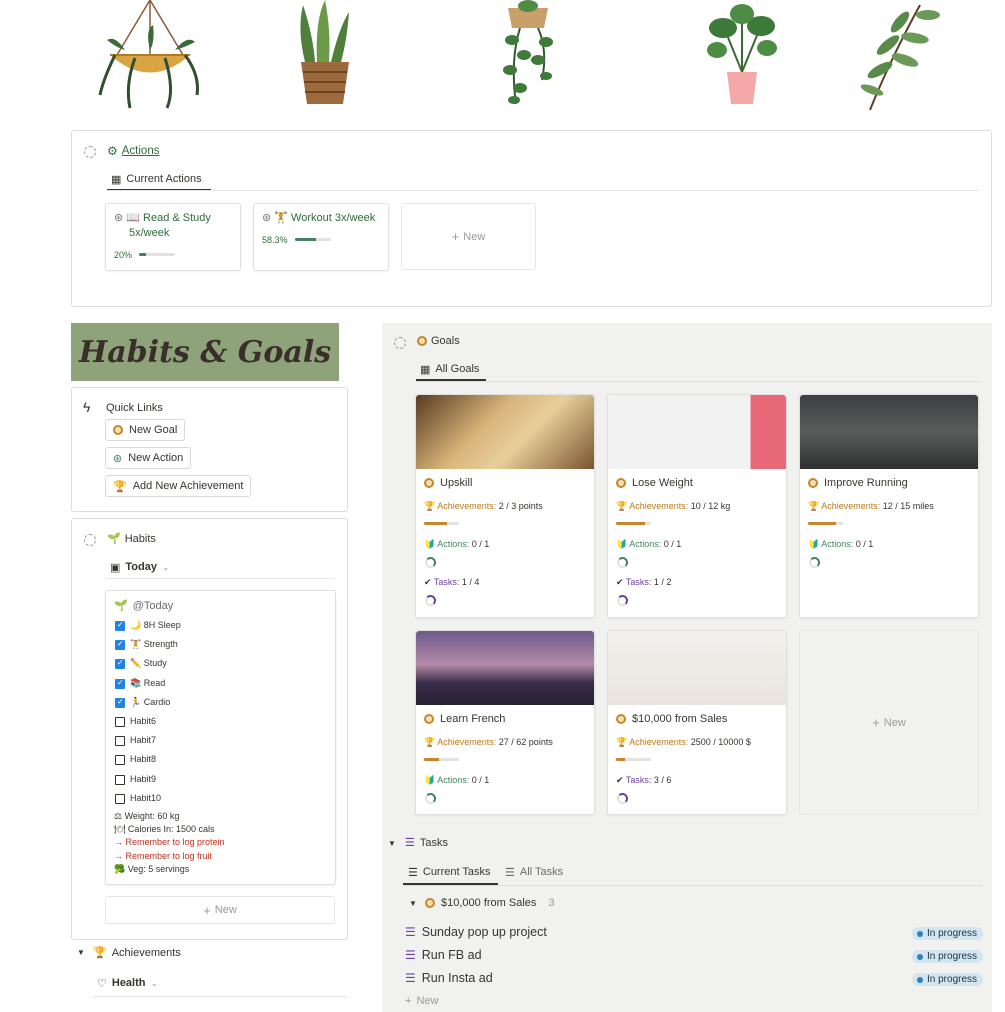 Image resolution: width=1005 pixels, height=1012 pixels. What do you see at coordinates (148, 458) in the screenshot?
I see `new-action-button: ⊛ New Action` at bounding box center [148, 458].